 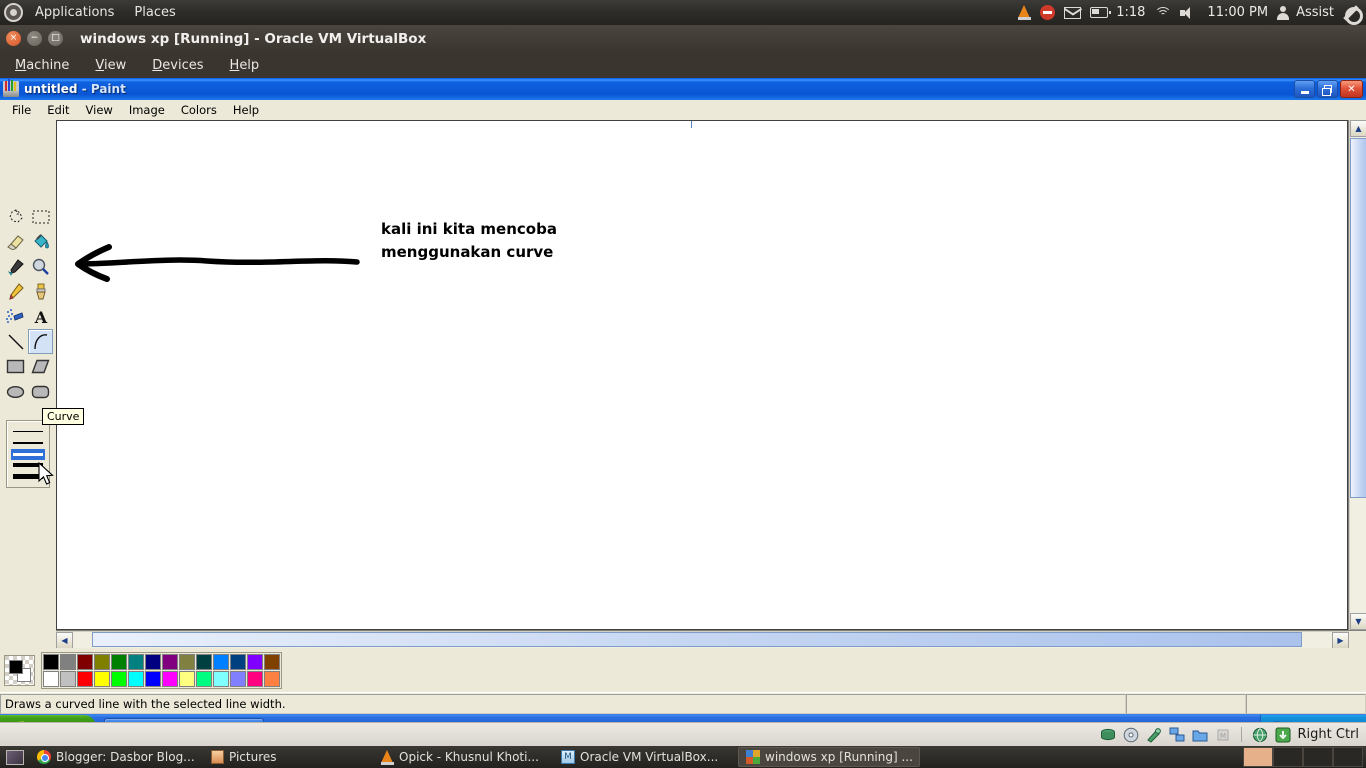 What do you see at coordinates (1117, 12) in the screenshot?
I see `battery-indicator: 1:18` at bounding box center [1117, 12].